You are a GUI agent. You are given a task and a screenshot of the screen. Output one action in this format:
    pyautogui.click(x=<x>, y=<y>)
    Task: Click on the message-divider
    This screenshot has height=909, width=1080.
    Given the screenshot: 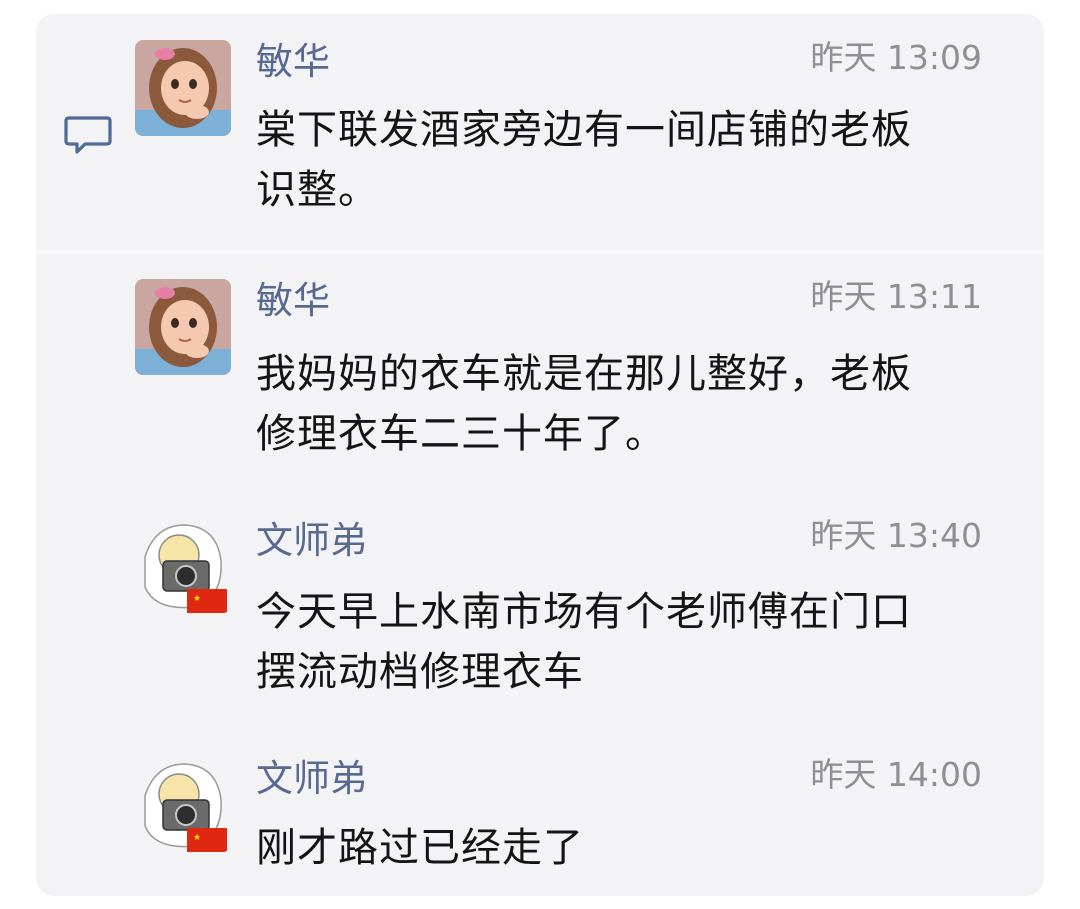 What is the action you would take?
    pyautogui.click(x=540, y=252)
    